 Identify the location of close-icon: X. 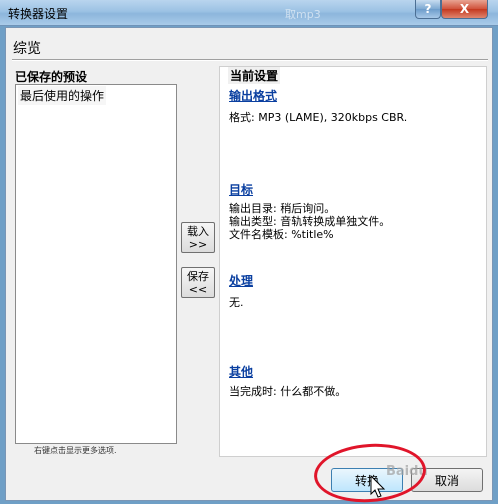
(464, 9).